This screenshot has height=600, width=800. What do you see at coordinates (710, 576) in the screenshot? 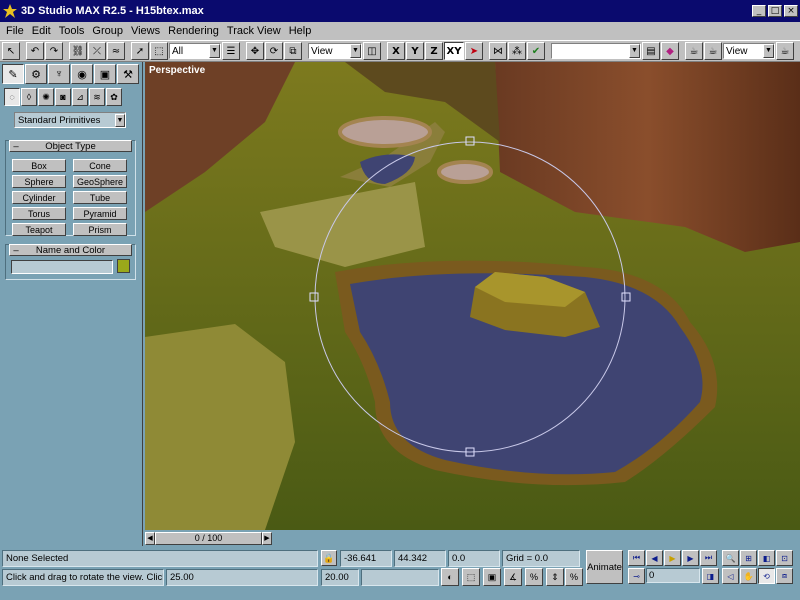
I see `time-configuration-icon: ◨` at bounding box center [710, 576].